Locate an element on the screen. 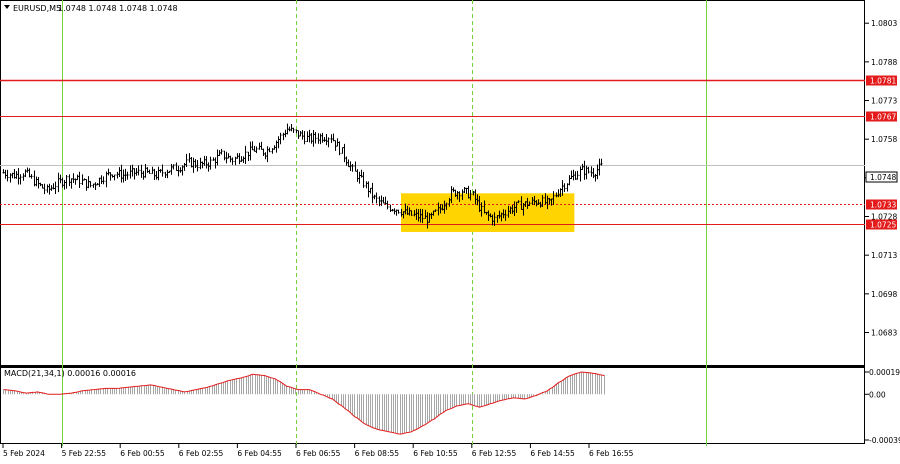  price-tick-label: 1.0683 is located at coordinates (884, 332).